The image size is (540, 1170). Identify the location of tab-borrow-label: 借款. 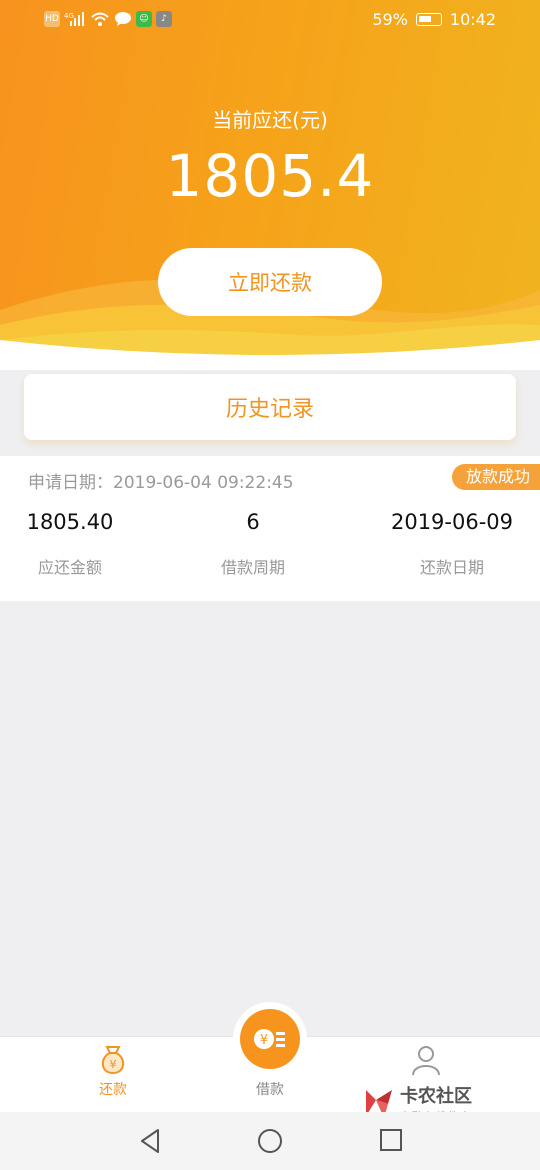
(270, 1090).